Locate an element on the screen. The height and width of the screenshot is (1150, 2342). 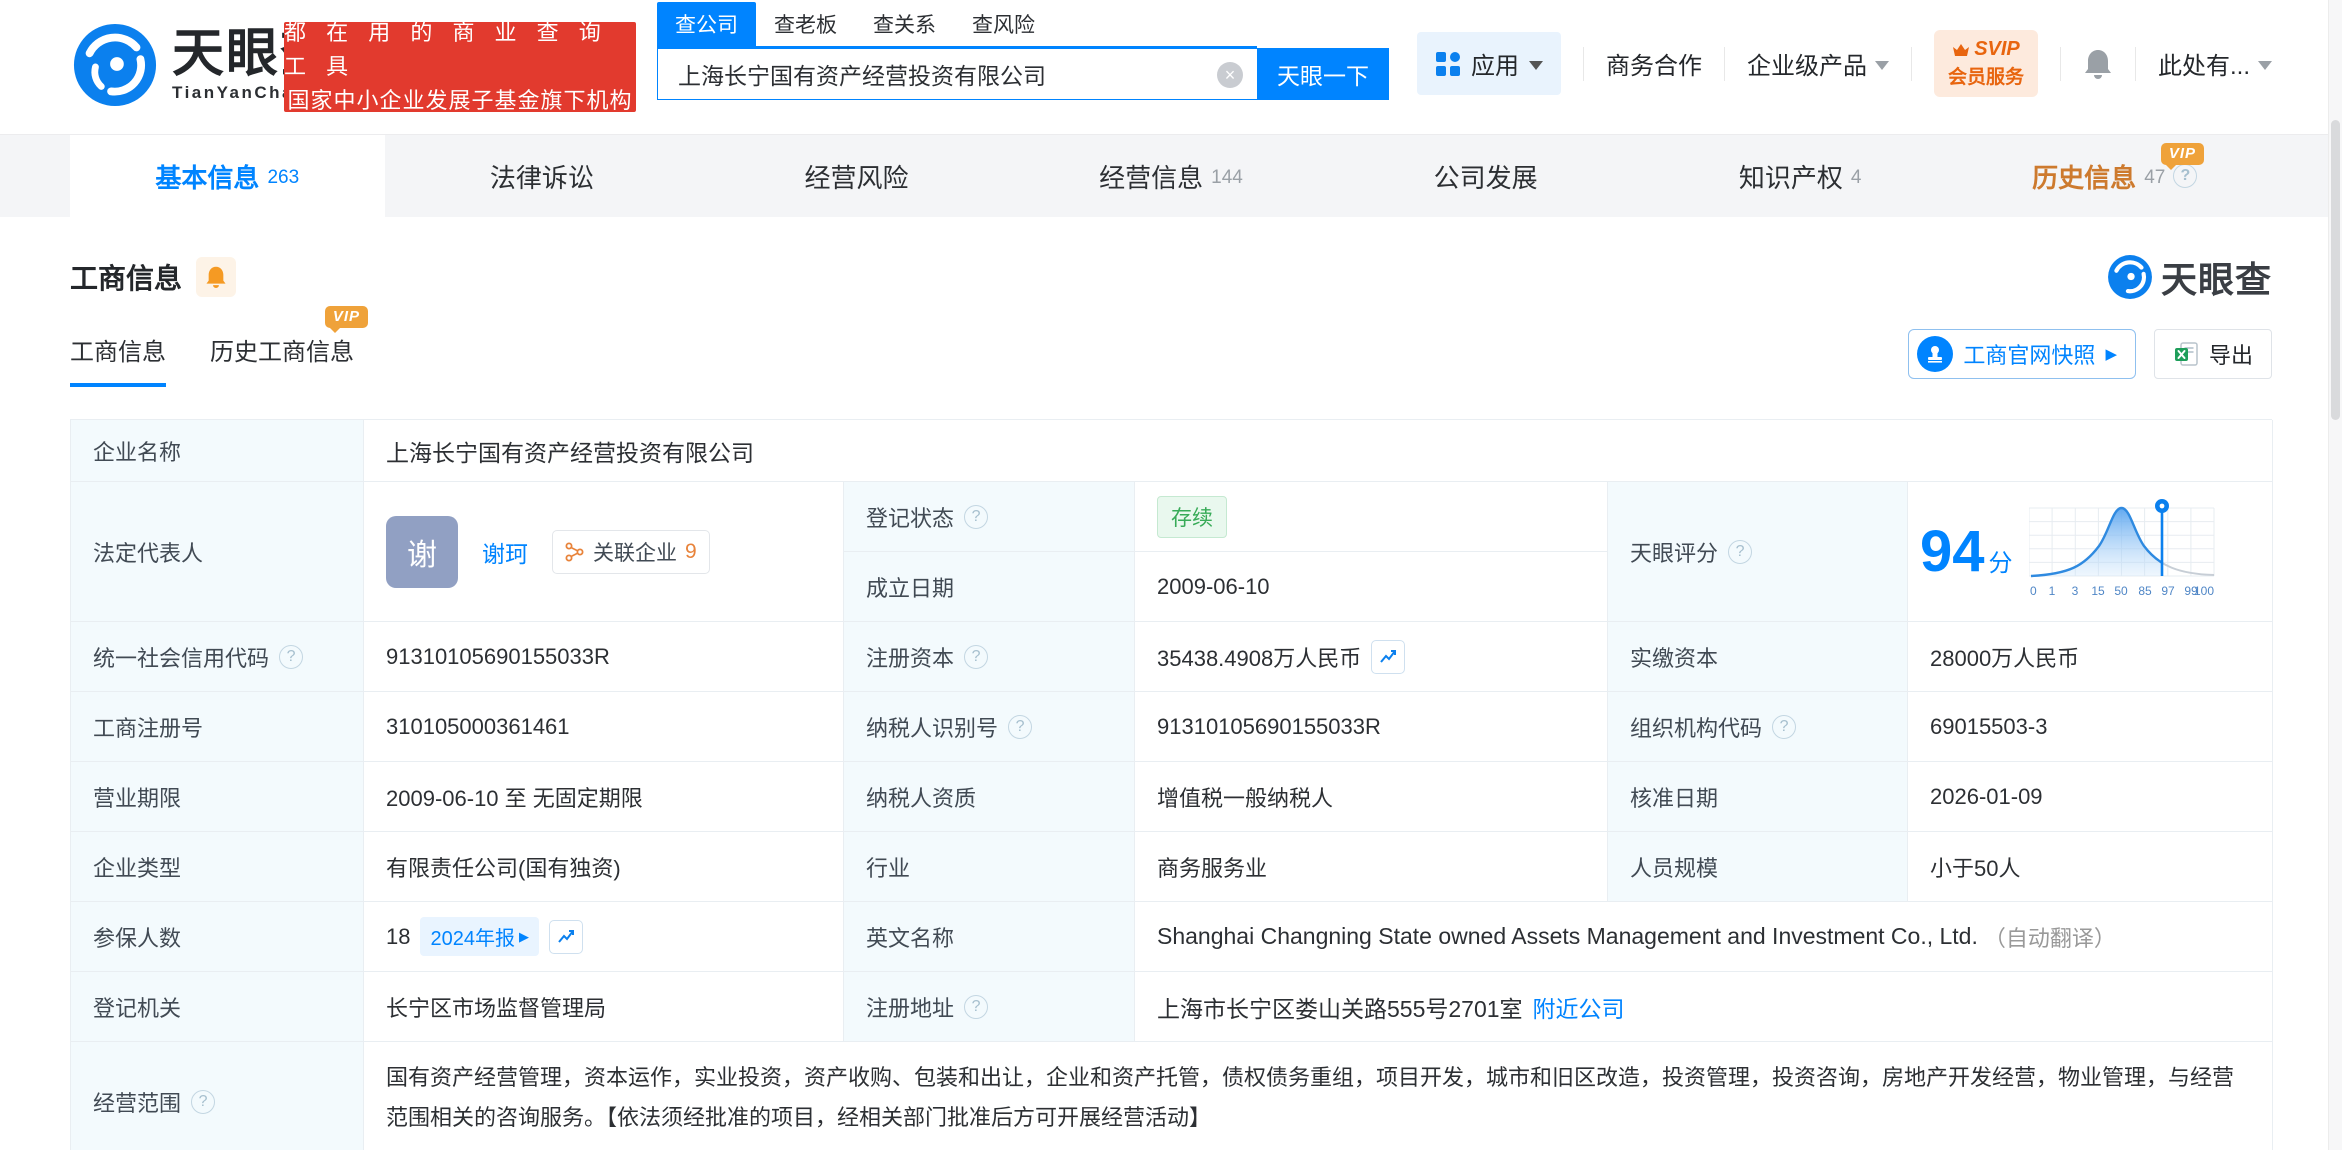
search-button: 天眼一下 is located at coordinates (1323, 74).